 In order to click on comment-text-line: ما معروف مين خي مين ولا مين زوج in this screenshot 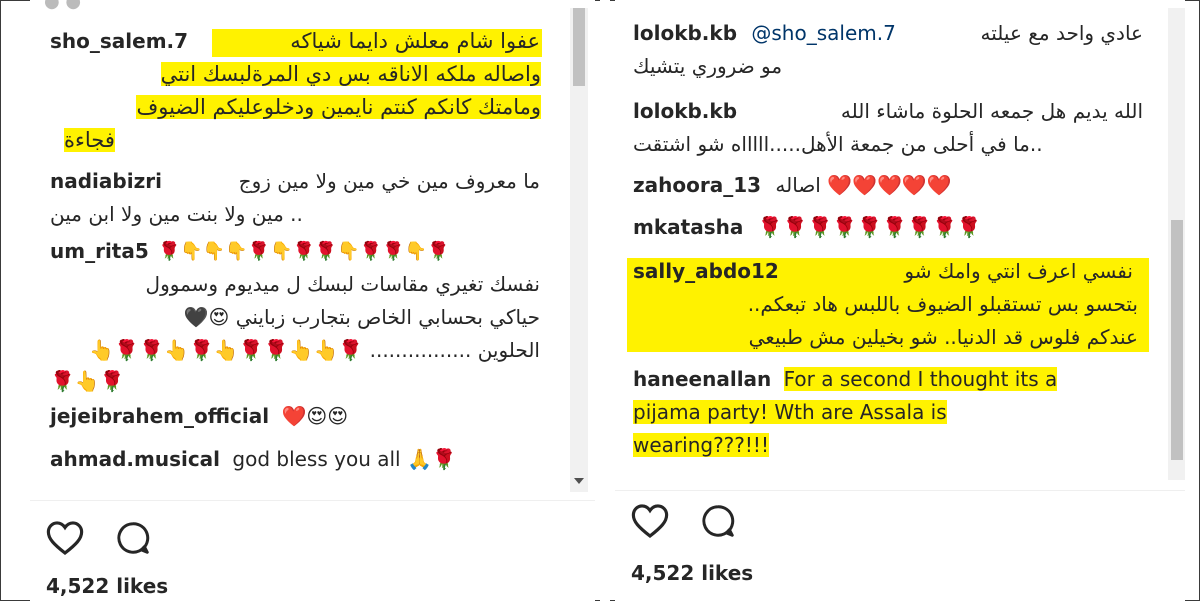, I will do `click(389, 181)`.